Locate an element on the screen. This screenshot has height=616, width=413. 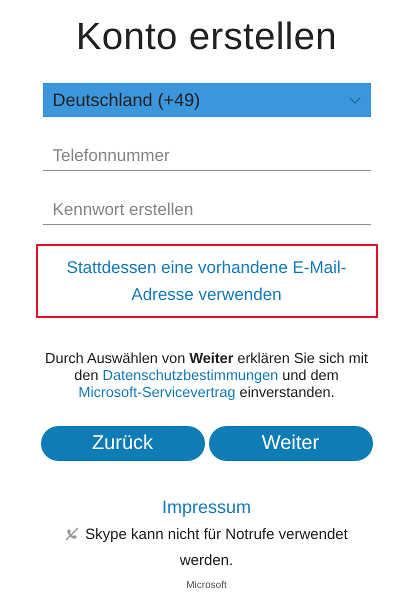
policy-link: Datenschutzbestimmungen is located at coordinates (190, 376).